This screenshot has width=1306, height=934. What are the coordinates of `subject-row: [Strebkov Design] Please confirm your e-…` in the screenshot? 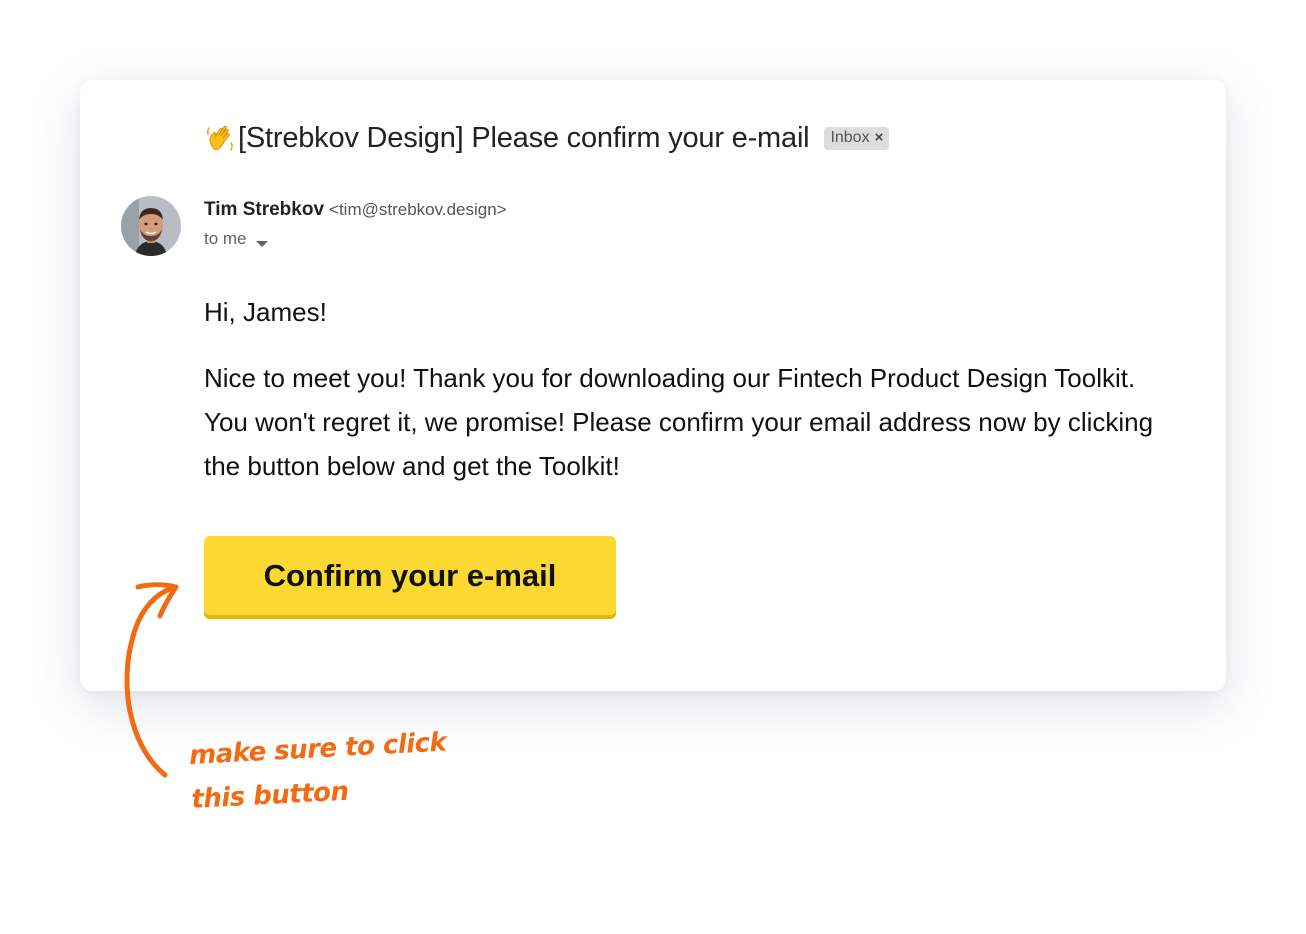 It's located at (547, 138).